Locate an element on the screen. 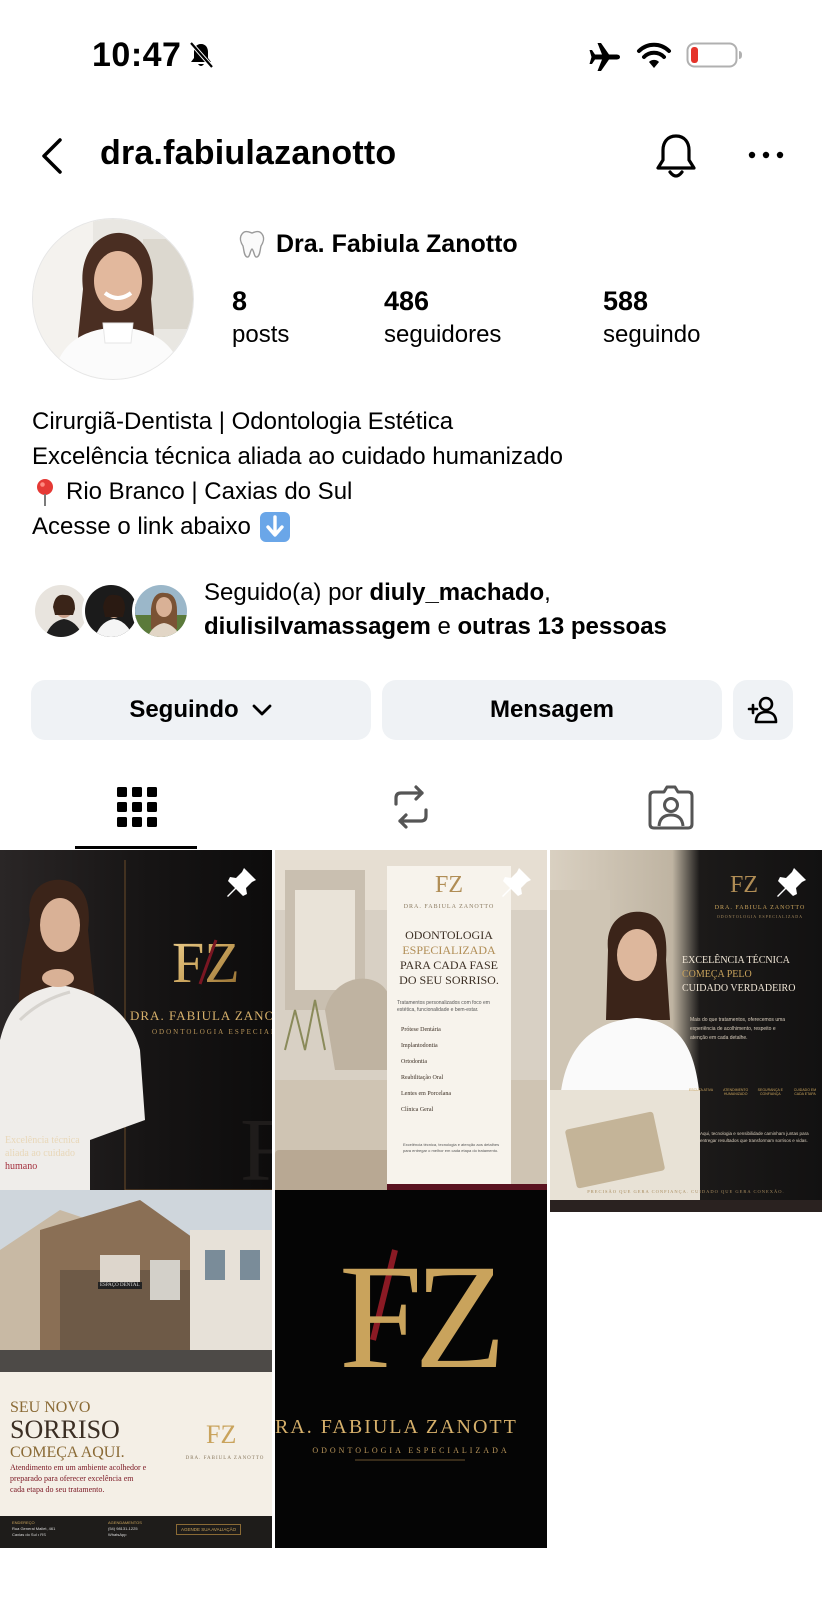 This screenshot has width=822, height=1600. post-4-cta: AGENDE SUA AVALIAÇÃO is located at coordinates (209, 1529).